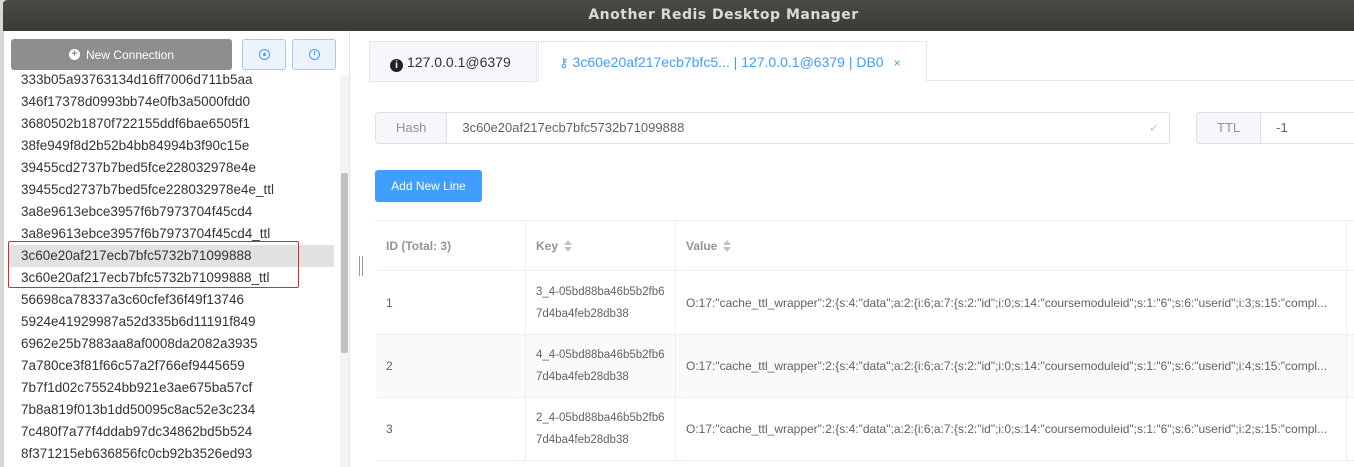 Image resolution: width=1354 pixels, height=467 pixels. I want to click on key-list-item: 8f371215eb636856fc0cb92b3526ed93, so click(171, 454).